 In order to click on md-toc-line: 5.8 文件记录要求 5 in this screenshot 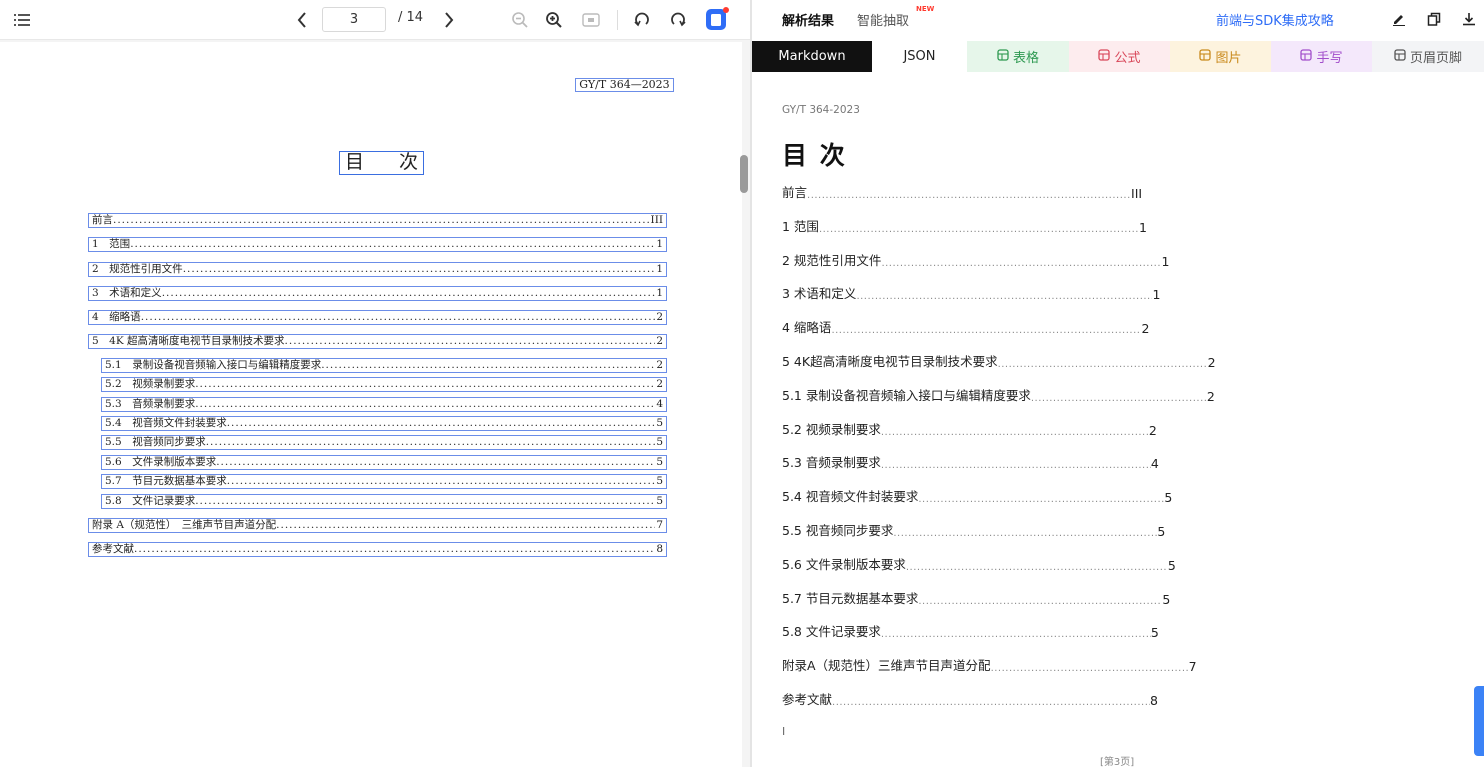, I will do `click(970, 630)`.